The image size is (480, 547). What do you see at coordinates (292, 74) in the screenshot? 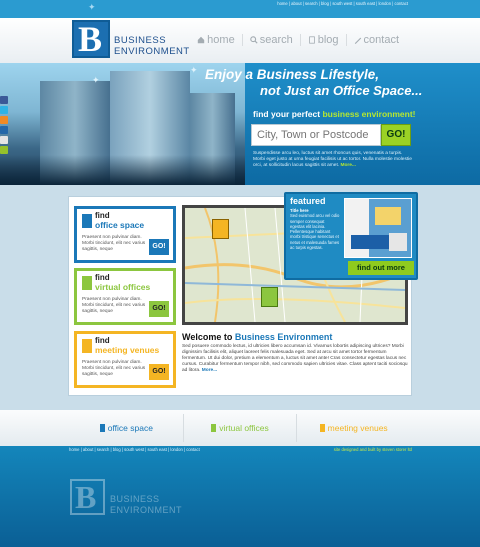
I see `hero-headline-1: Enjoy a Business Lifestyle,` at bounding box center [292, 74].